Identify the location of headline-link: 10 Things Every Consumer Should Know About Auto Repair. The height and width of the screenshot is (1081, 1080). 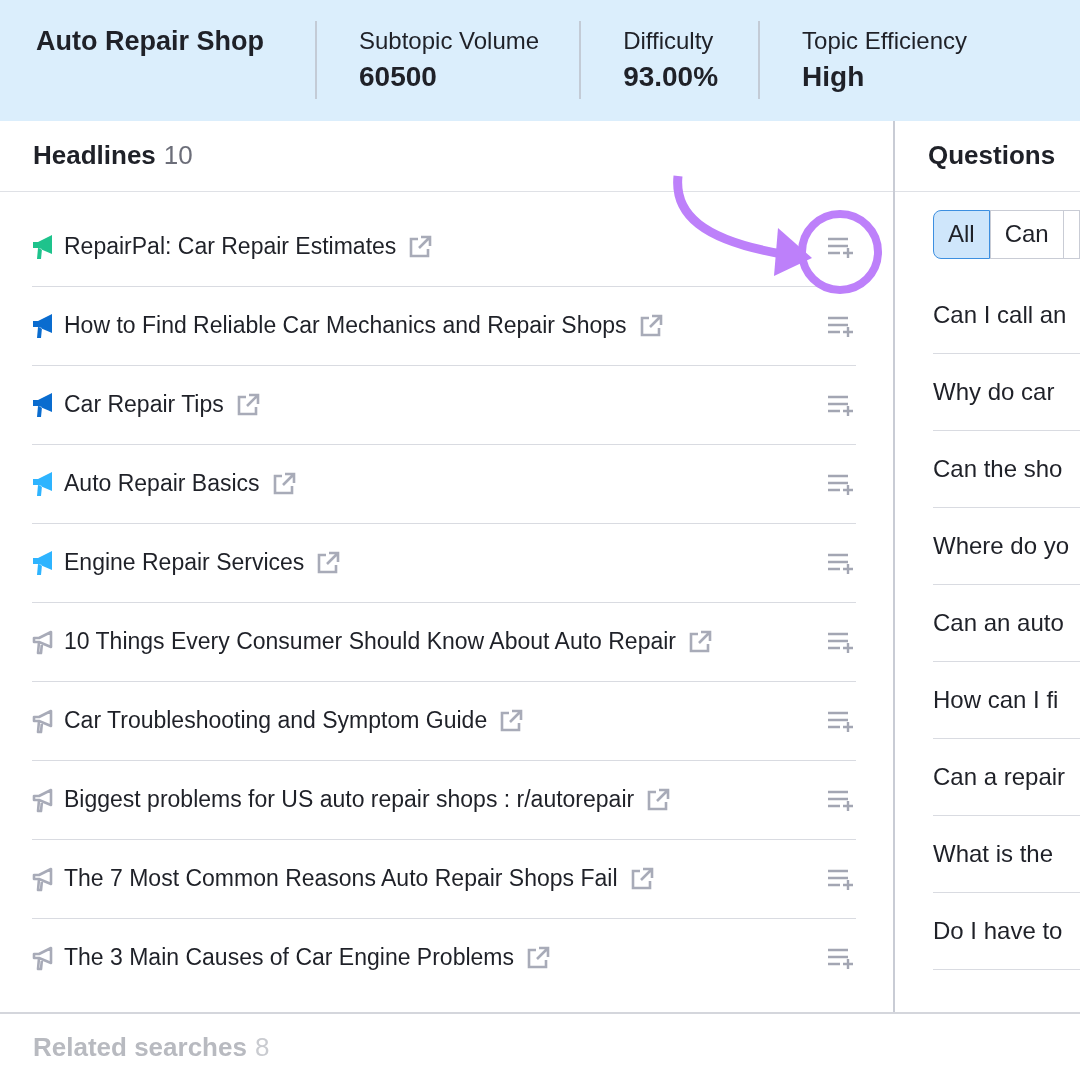
(370, 642).